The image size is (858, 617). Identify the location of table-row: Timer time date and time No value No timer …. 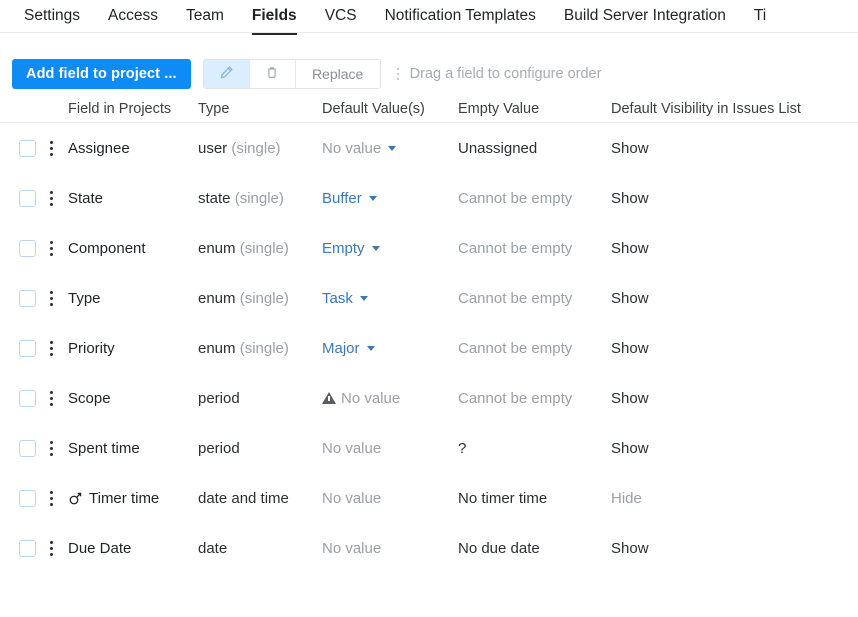
(429, 498).